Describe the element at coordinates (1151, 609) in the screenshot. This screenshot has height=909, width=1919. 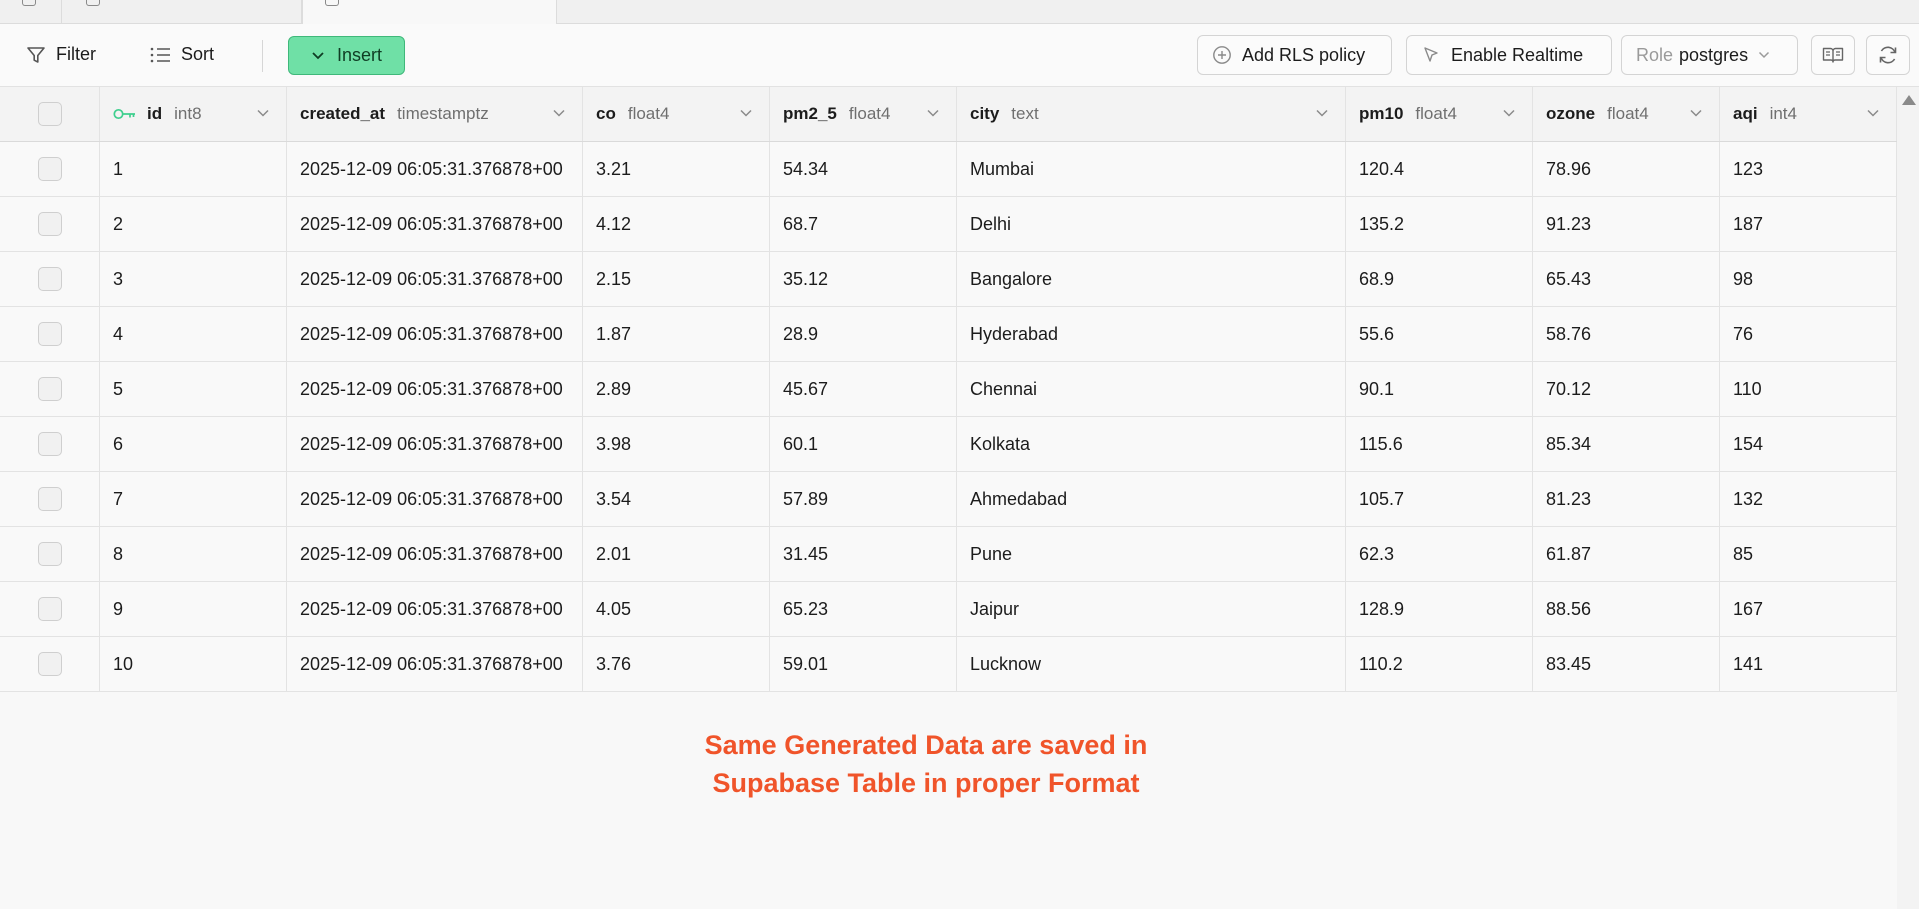
I see `cell-city: Jaipur` at that location.